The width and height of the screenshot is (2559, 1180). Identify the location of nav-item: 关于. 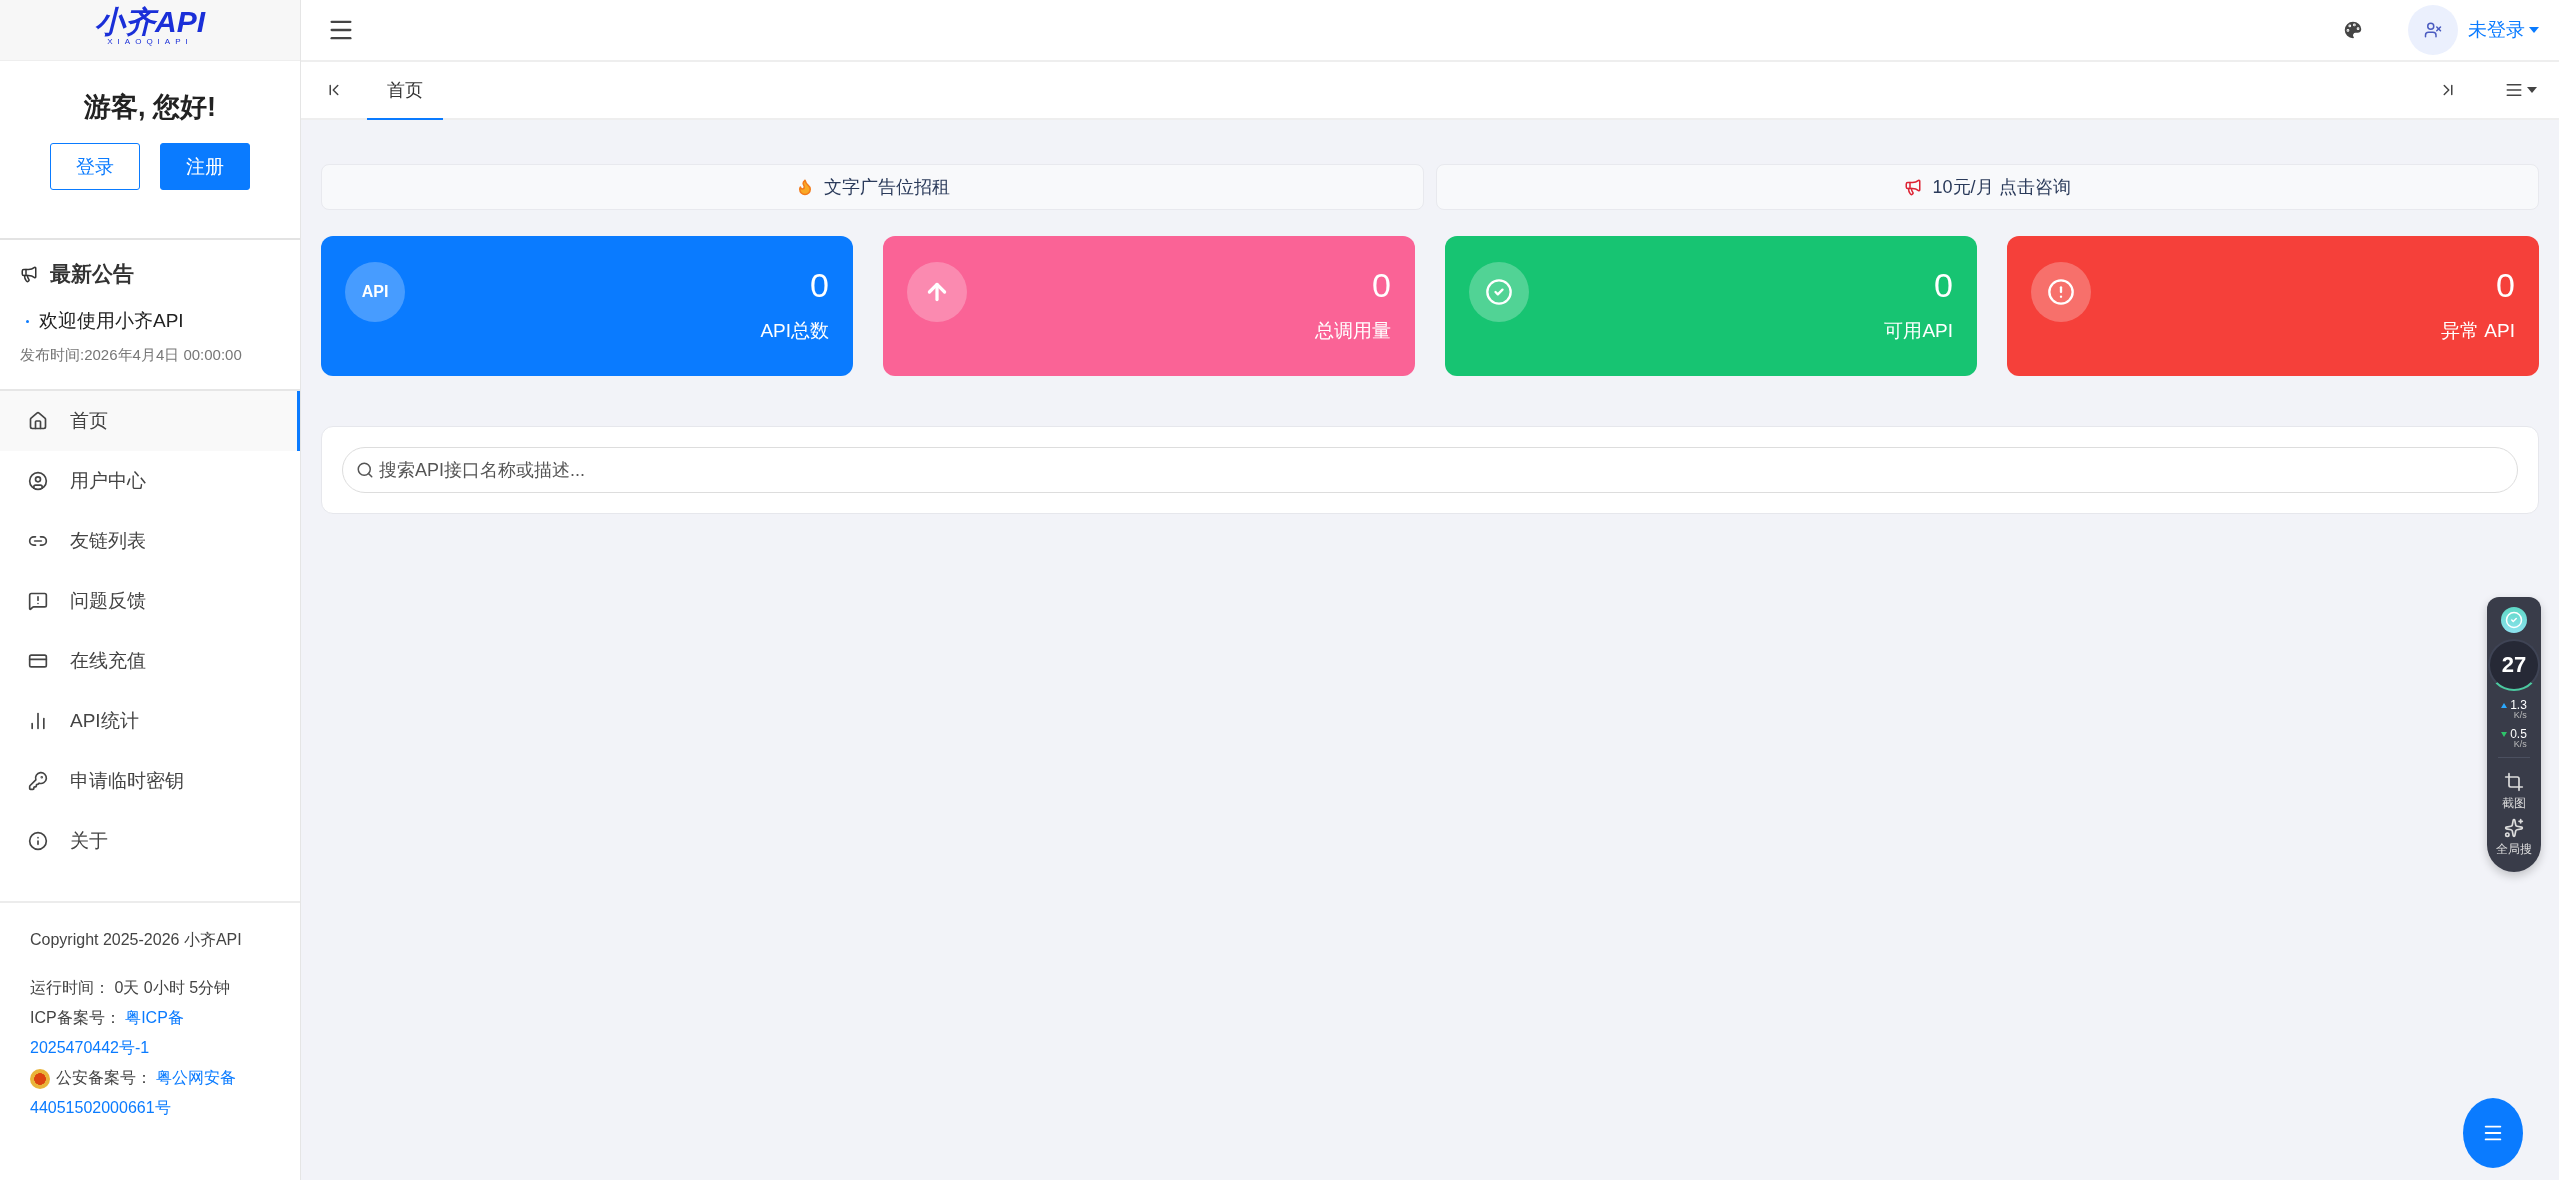
(150, 841).